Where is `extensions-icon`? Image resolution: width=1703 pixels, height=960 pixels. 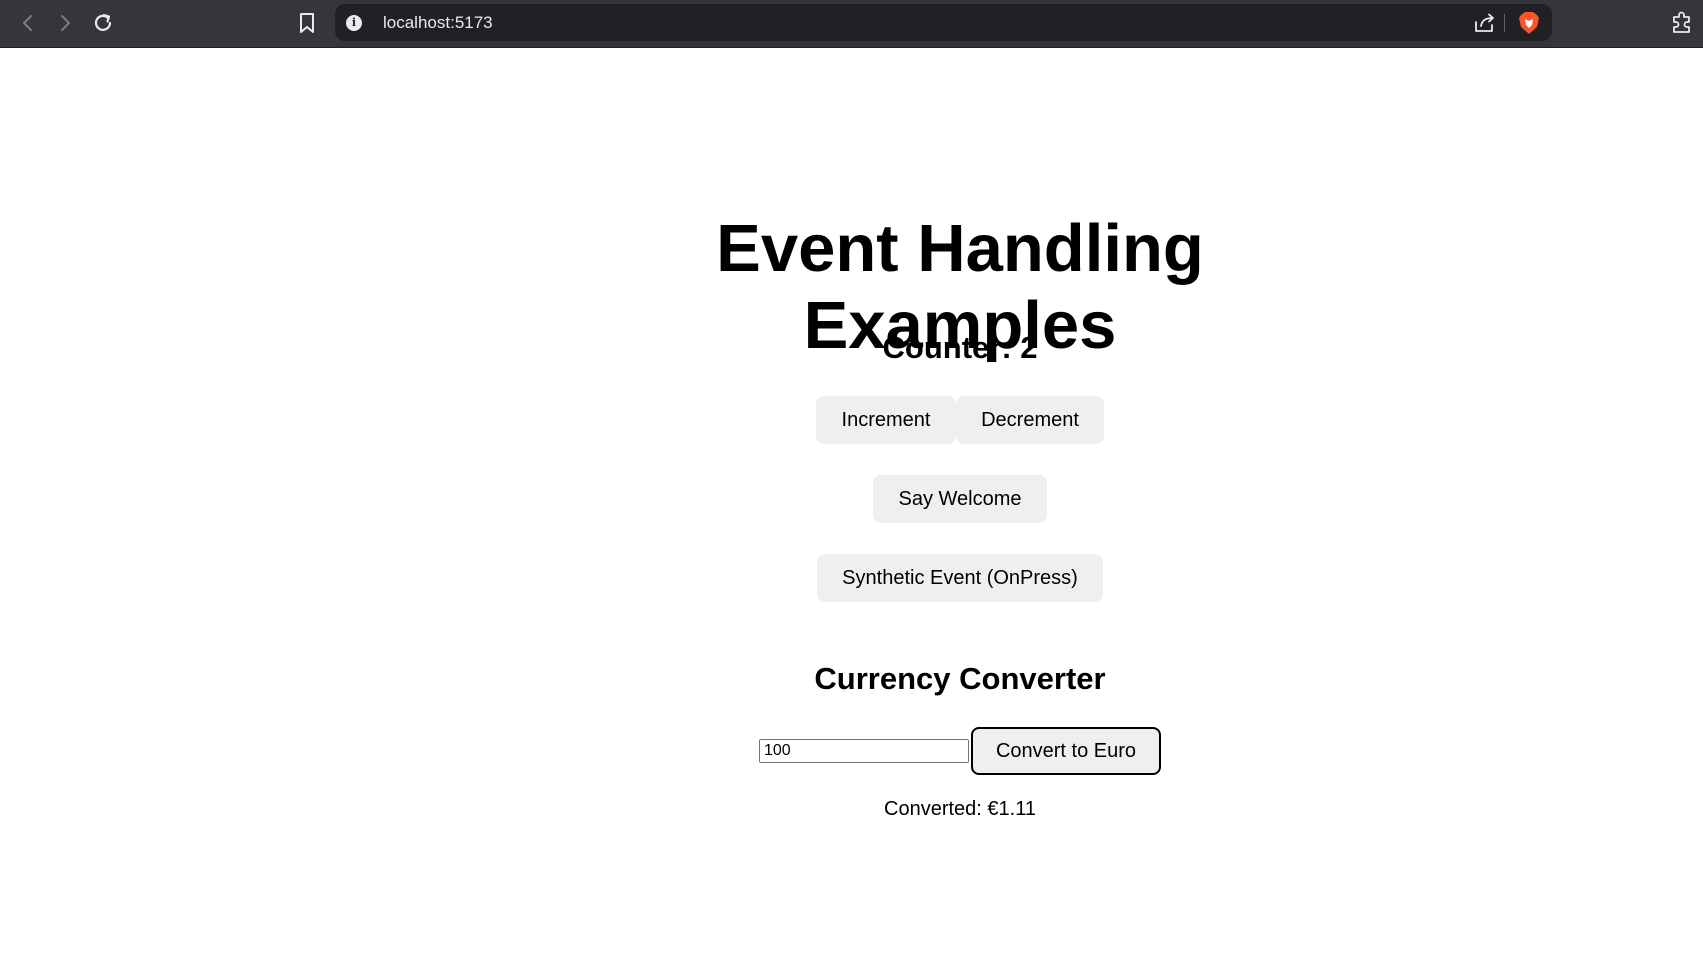
extensions-icon is located at coordinates (1682, 22).